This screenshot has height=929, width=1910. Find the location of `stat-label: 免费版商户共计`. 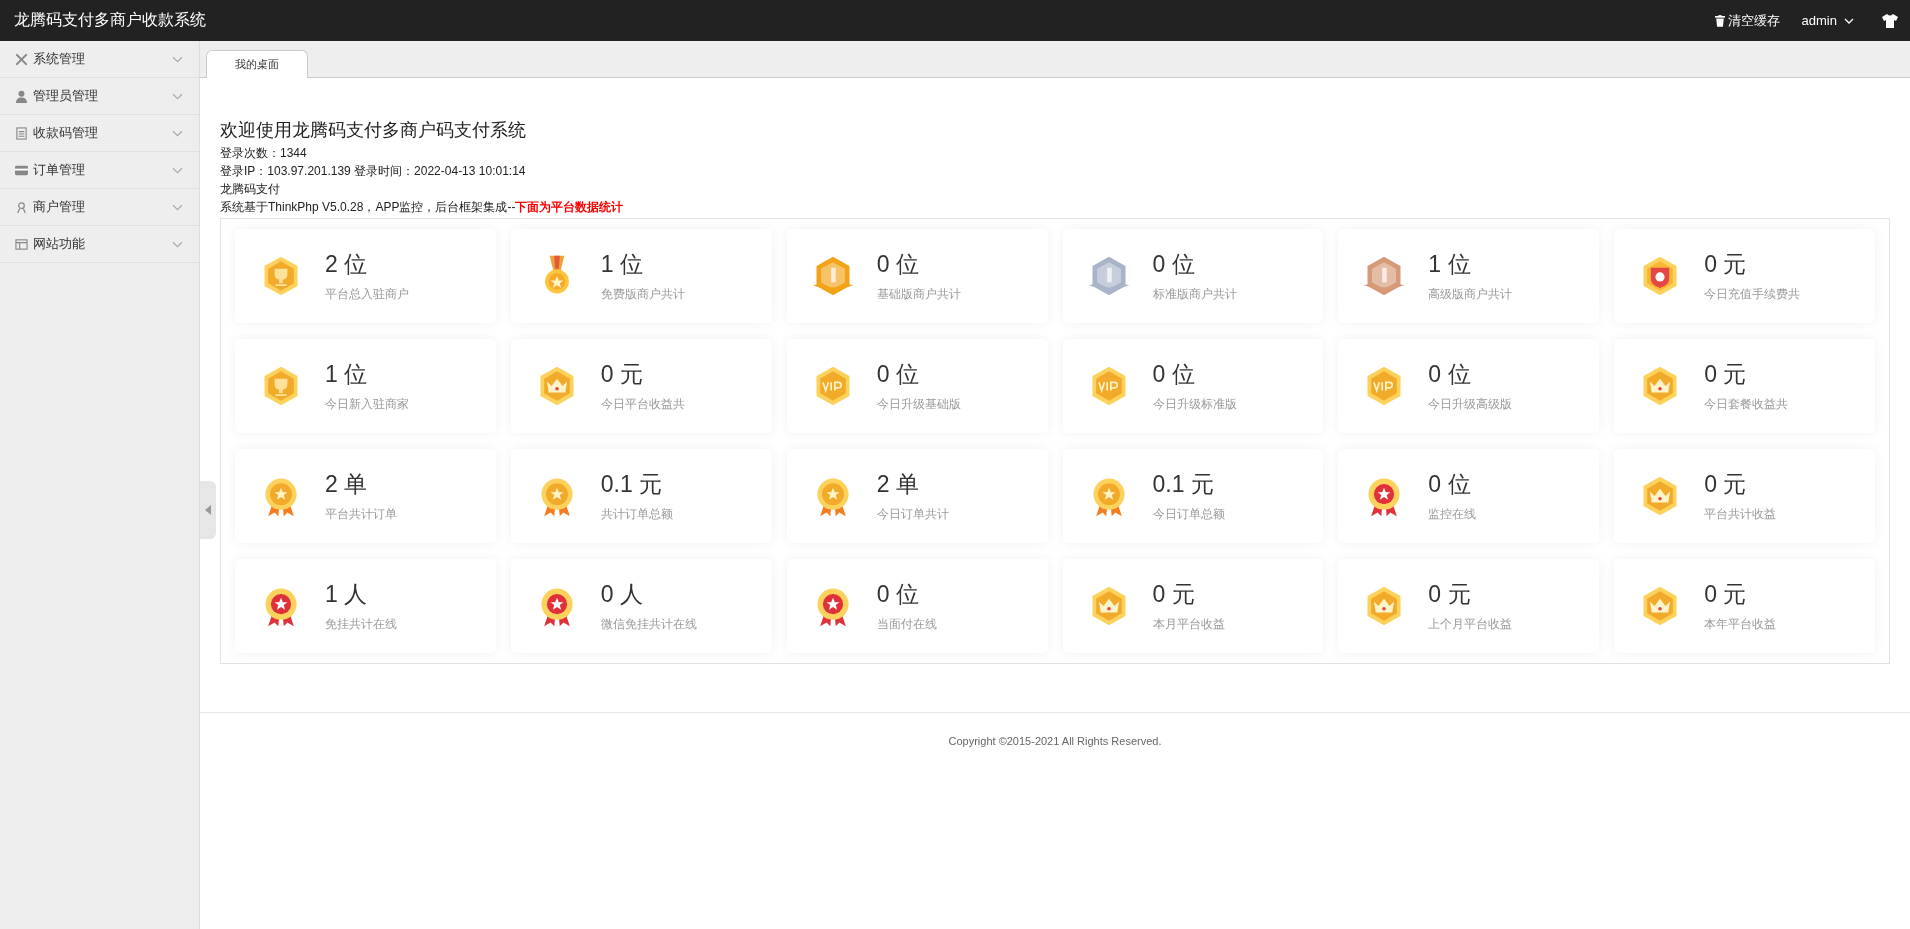

stat-label: 免费版商户共计 is located at coordinates (642, 294).